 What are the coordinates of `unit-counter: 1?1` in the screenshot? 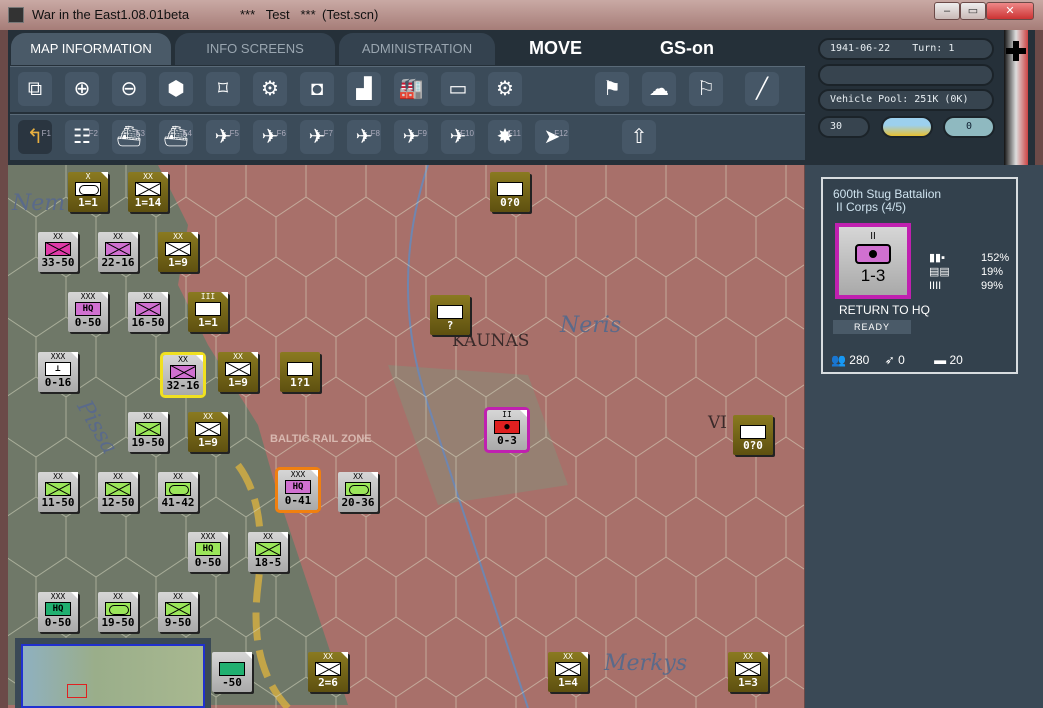 It's located at (300, 372).